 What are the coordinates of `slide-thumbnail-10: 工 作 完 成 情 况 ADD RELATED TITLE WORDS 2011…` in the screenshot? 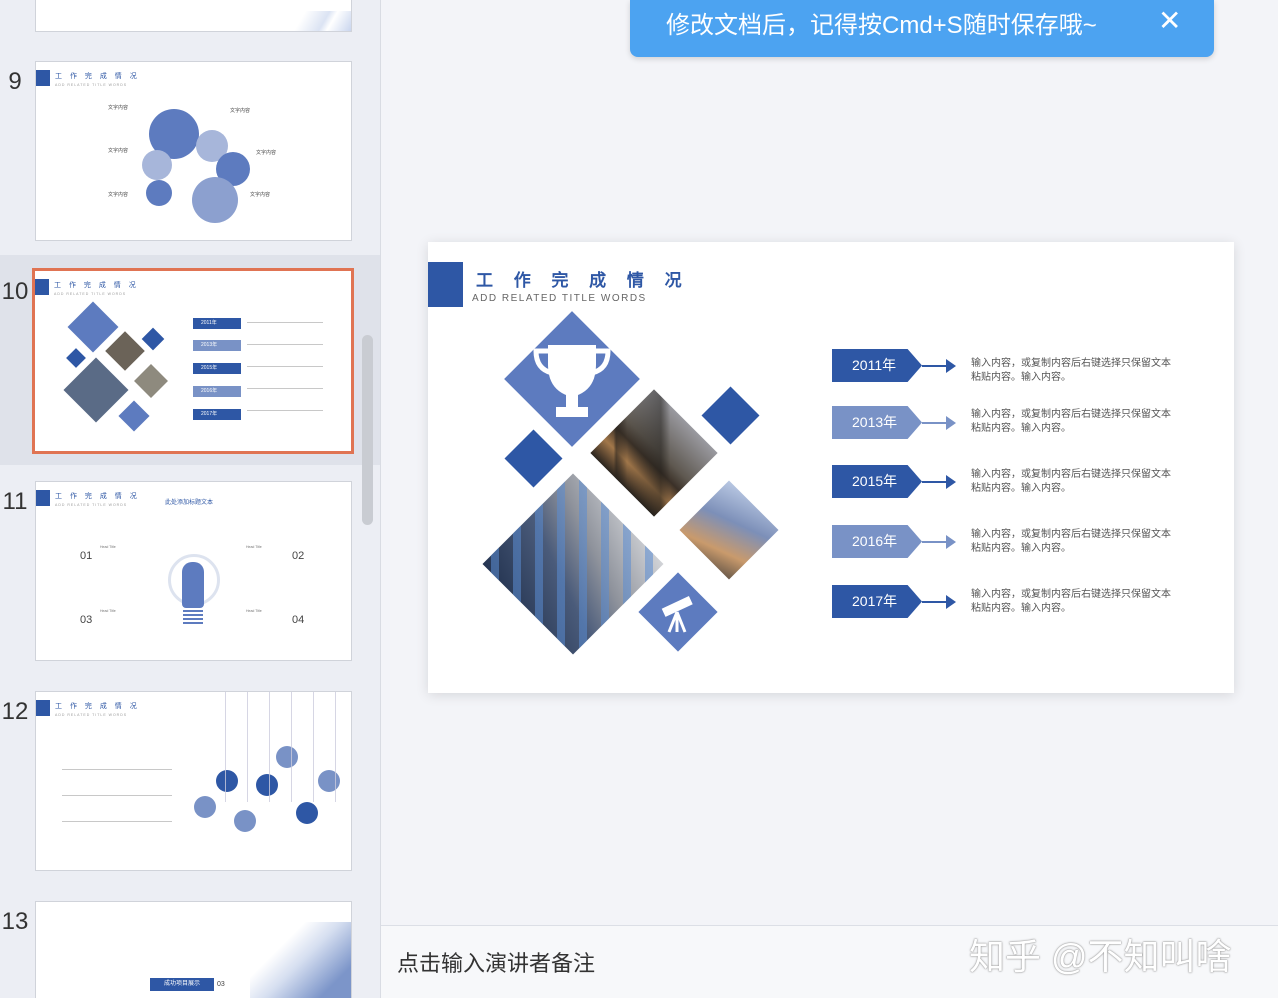 It's located at (193, 361).